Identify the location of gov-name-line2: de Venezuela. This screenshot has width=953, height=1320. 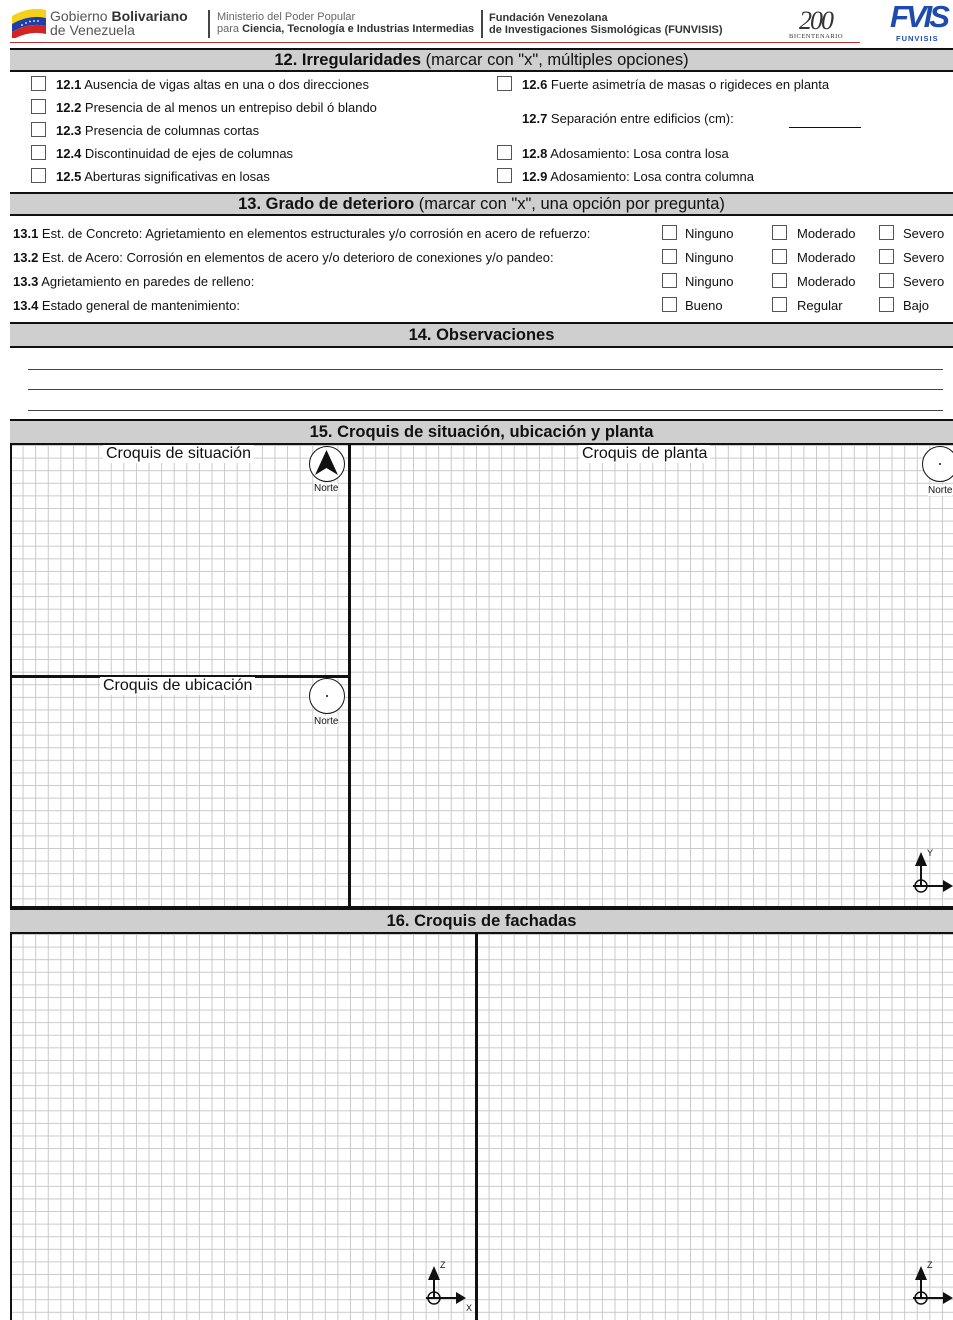
(92, 30).